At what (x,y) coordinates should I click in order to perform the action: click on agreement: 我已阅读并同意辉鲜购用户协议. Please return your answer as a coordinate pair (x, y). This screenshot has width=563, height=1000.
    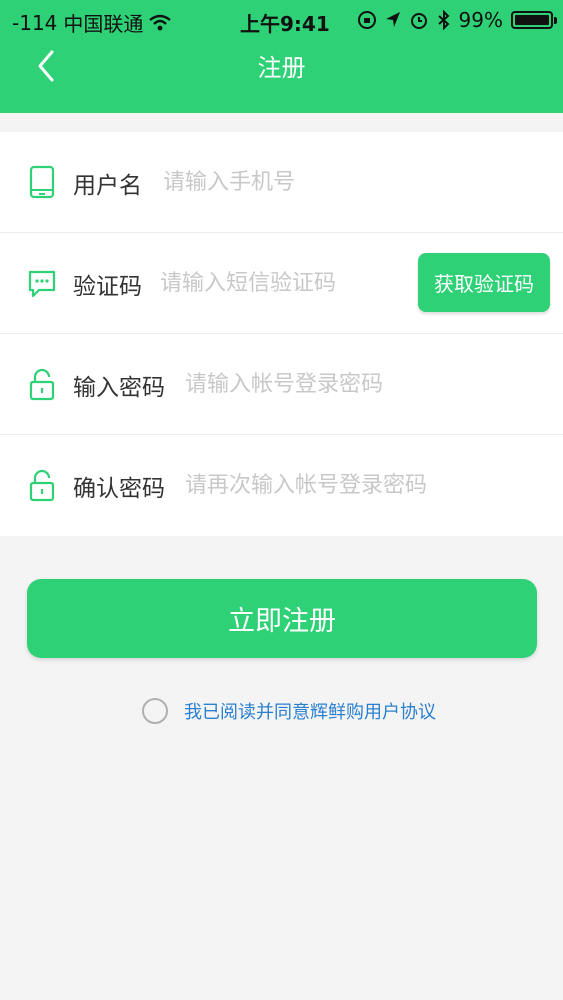
    Looking at the image, I should click on (289, 711).